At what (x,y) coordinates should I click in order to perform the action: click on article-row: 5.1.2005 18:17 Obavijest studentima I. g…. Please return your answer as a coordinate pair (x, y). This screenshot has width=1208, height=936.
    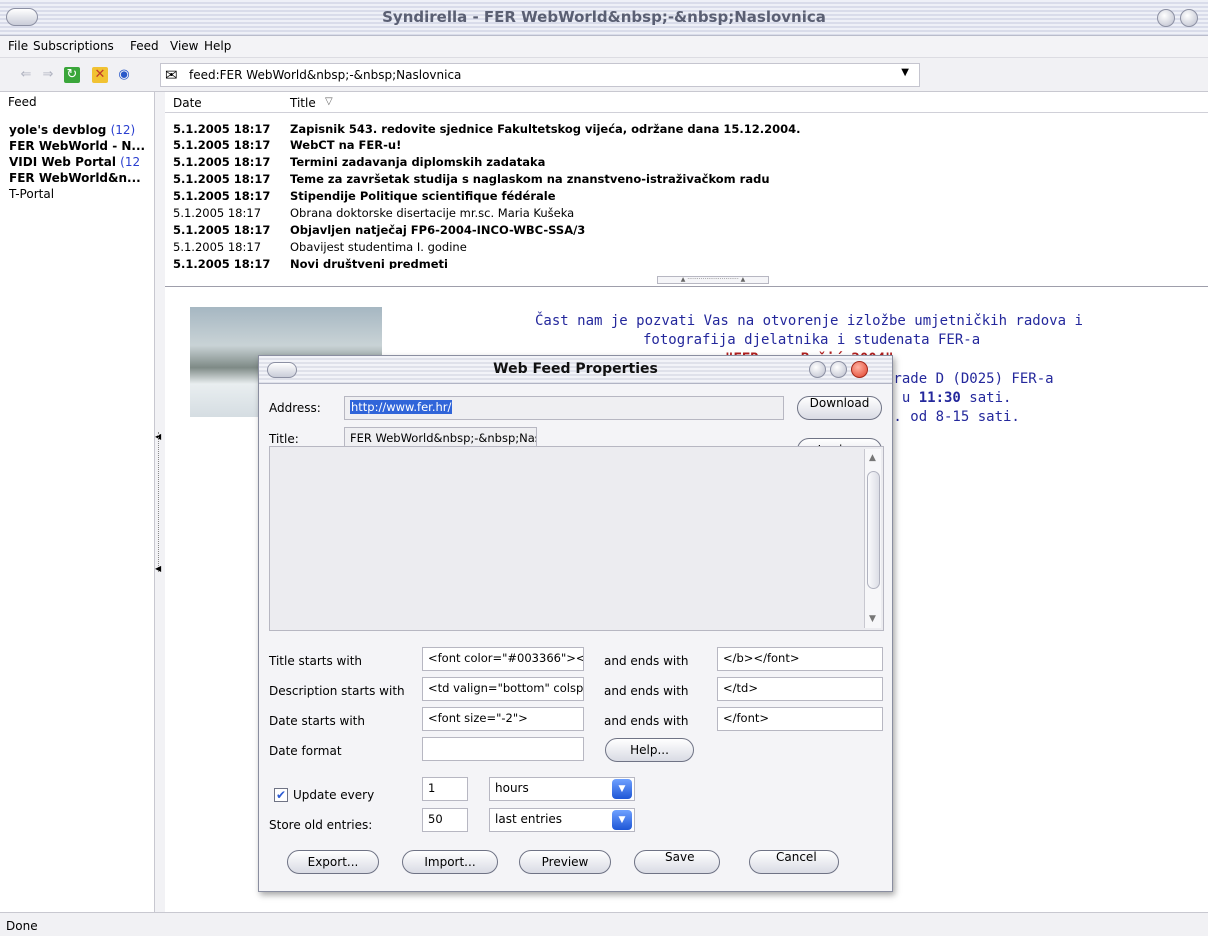
    Looking at the image, I should click on (686, 248).